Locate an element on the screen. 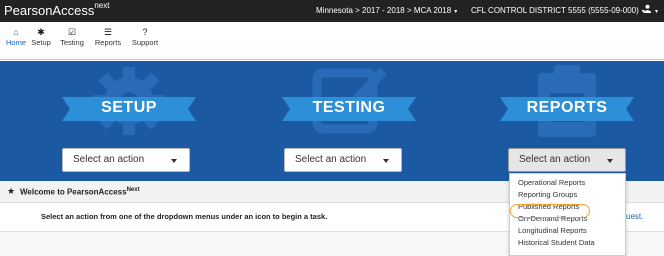 Image resolution: width=664 pixels, height=256 pixels. nav-home-label: Home is located at coordinates (15, 42).